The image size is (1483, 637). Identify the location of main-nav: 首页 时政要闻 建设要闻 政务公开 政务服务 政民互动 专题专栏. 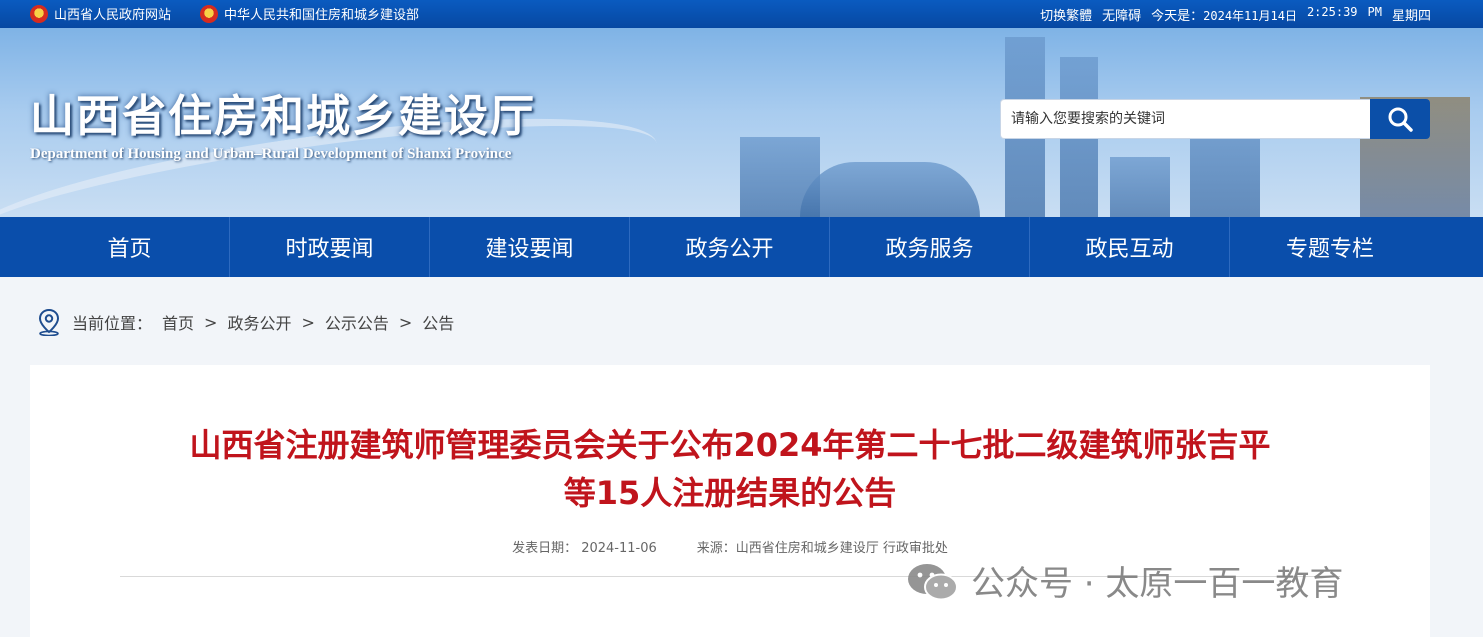
(741, 247).